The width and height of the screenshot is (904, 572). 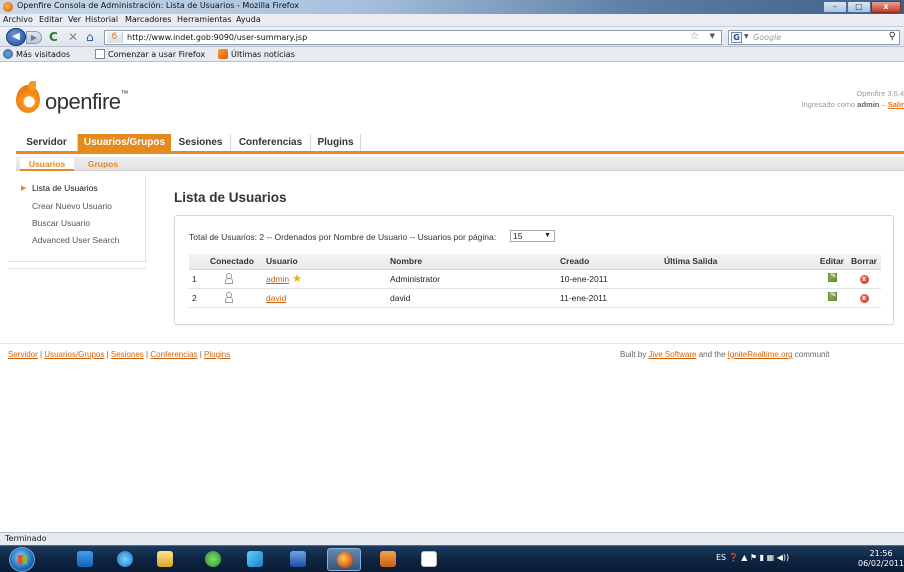 What do you see at coordinates (26, 538) in the screenshot?
I see `status-text: Terminado` at bounding box center [26, 538].